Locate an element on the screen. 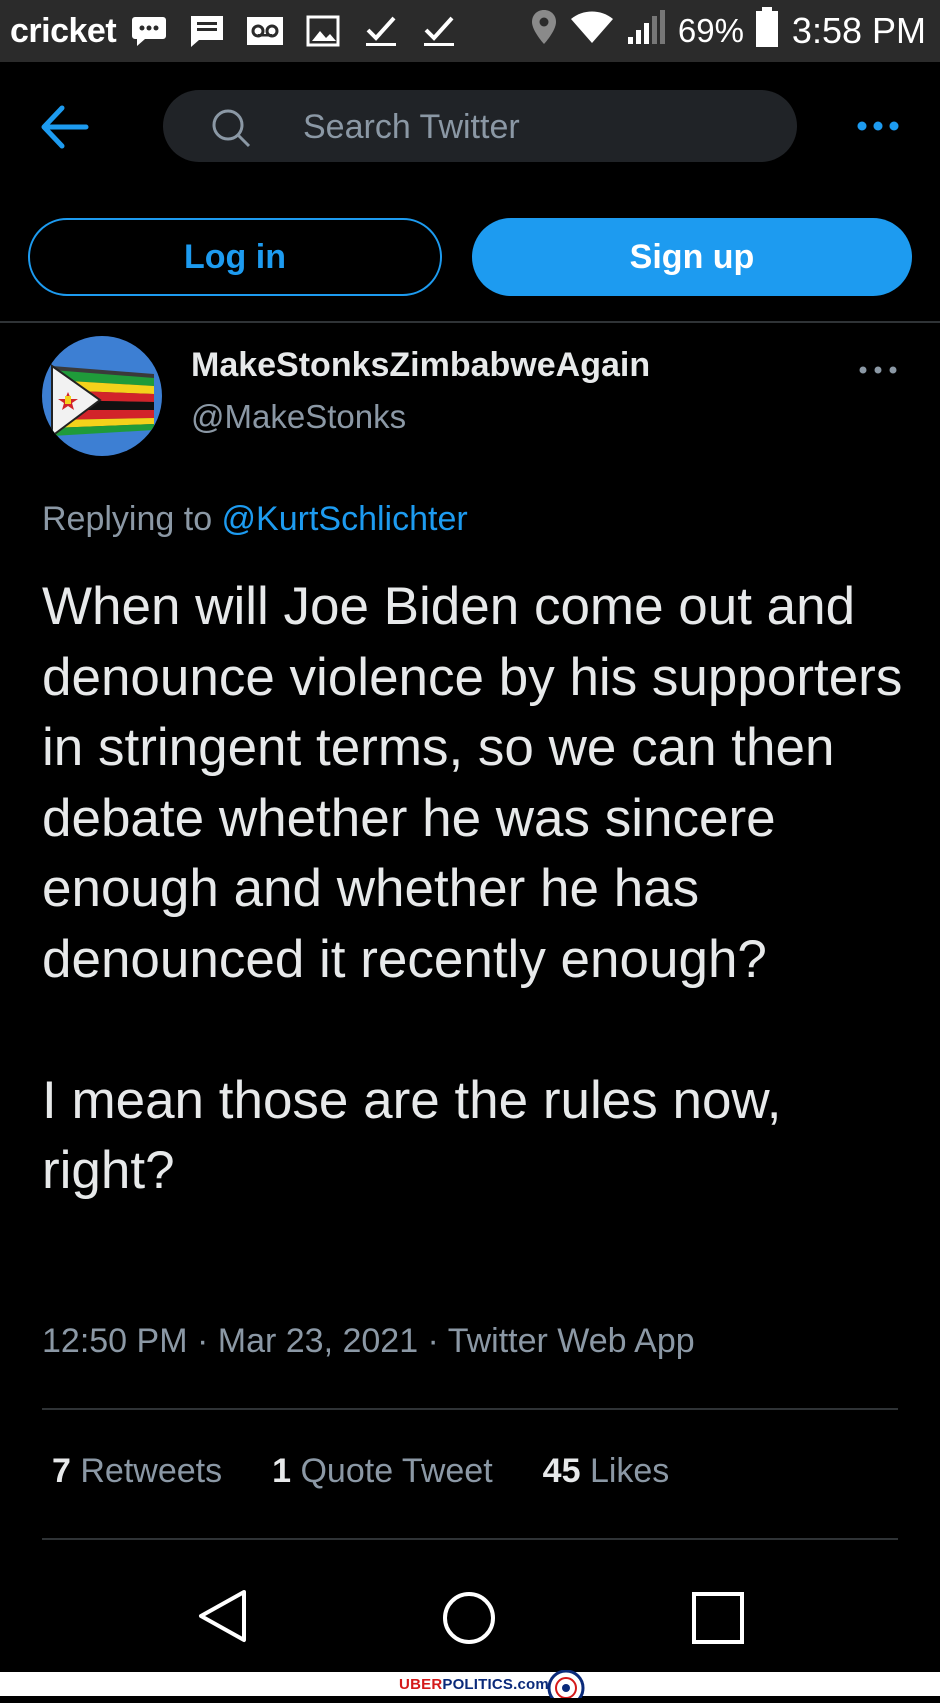 The image size is (940, 1703). stat-count: 7 is located at coordinates (61, 1471).